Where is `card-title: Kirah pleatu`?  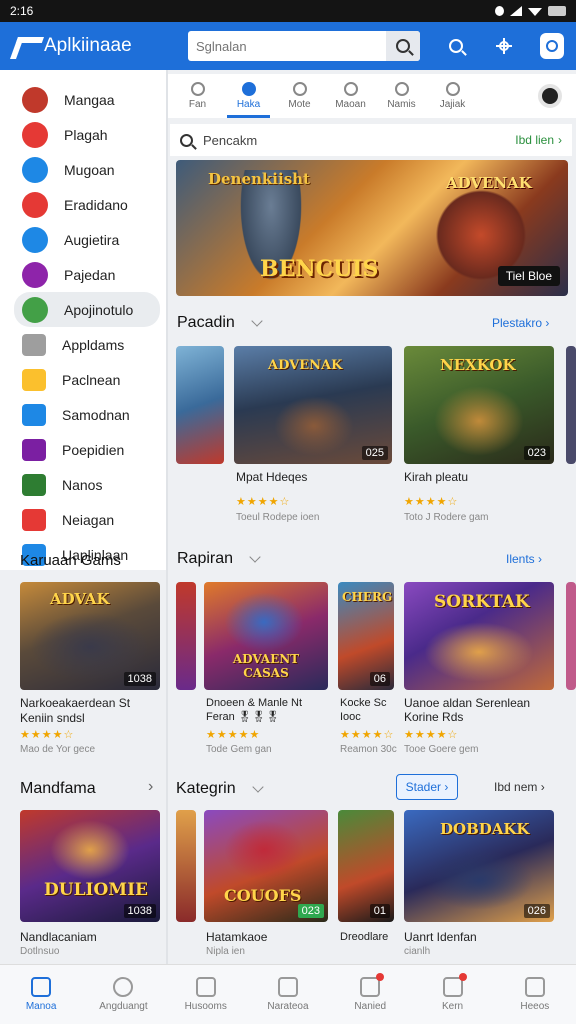
card-title: Kirah pleatu is located at coordinates (436, 477).